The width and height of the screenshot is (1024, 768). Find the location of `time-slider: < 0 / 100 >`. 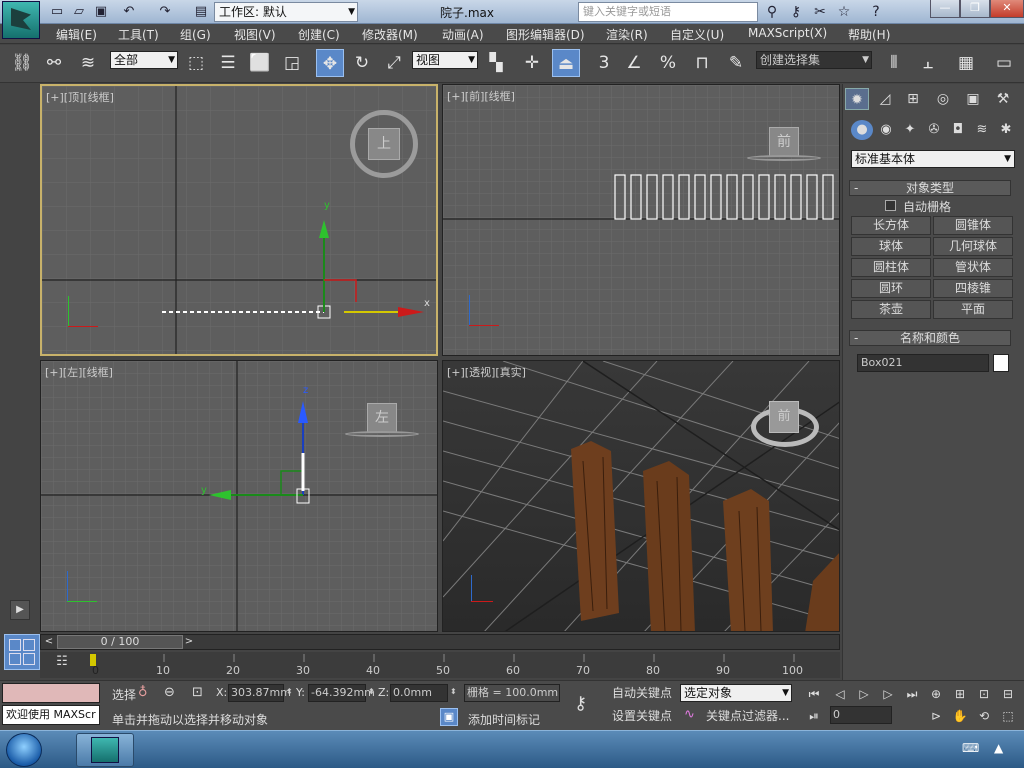

time-slider: < 0 / 100 > is located at coordinates (440, 642).